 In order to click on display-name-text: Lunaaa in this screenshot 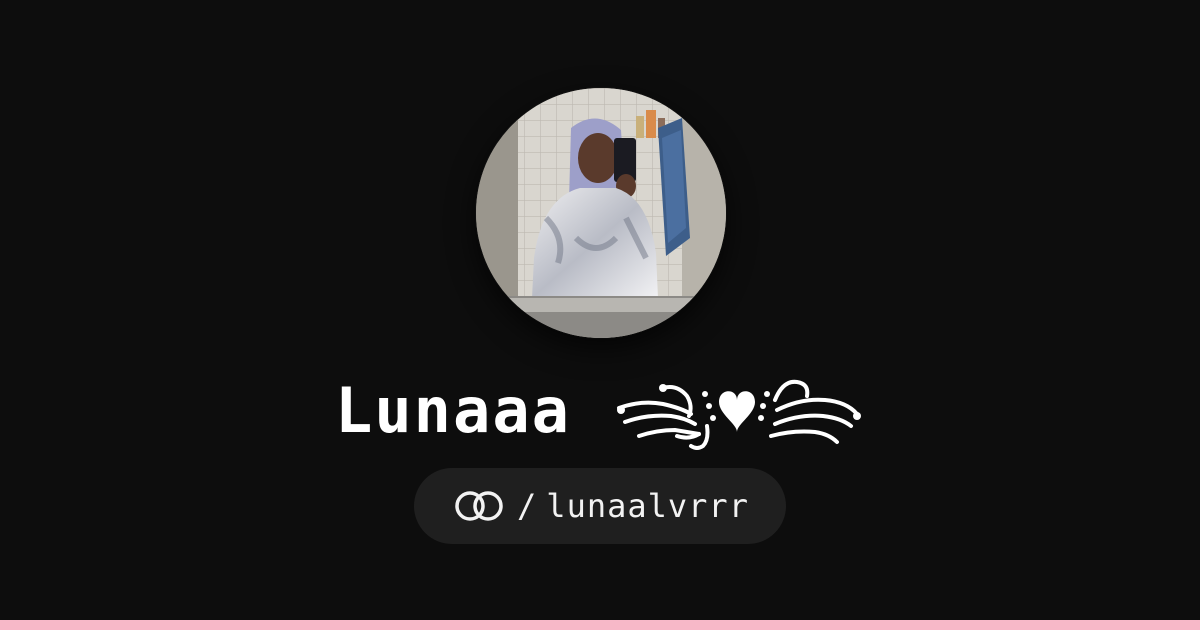, I will do `click(453, 410)`.